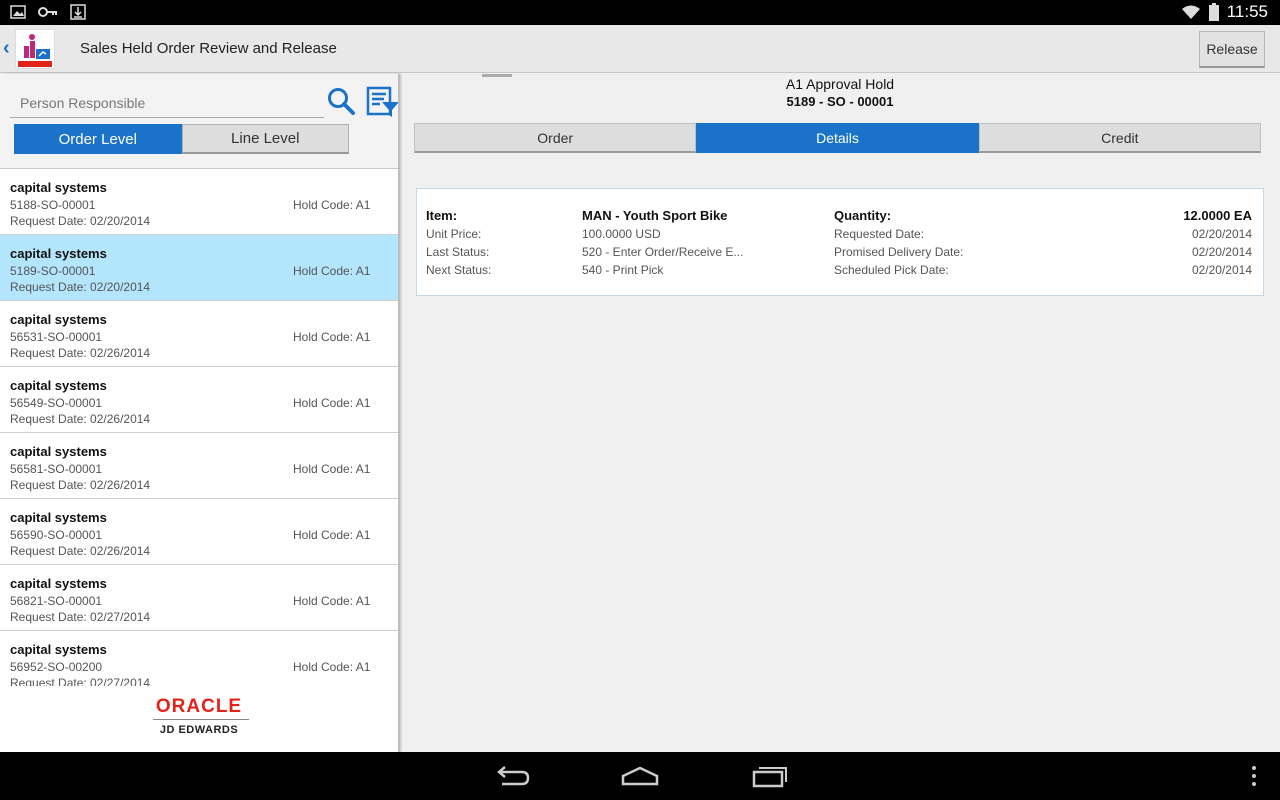 The image size is (1280, 800). Describe the element at coordinates (770, 776) in the screenshot. I see `recent-apps-icon` at that location.